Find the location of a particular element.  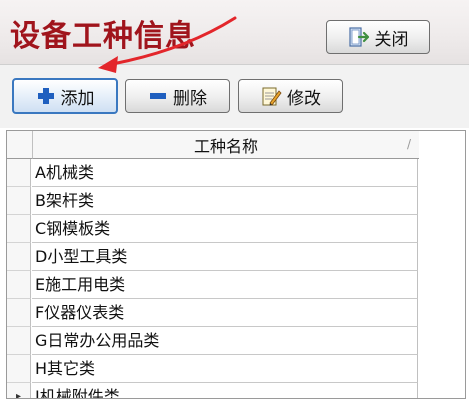

column-resize-glyph-icon: / is located at coordinates (408, 144).